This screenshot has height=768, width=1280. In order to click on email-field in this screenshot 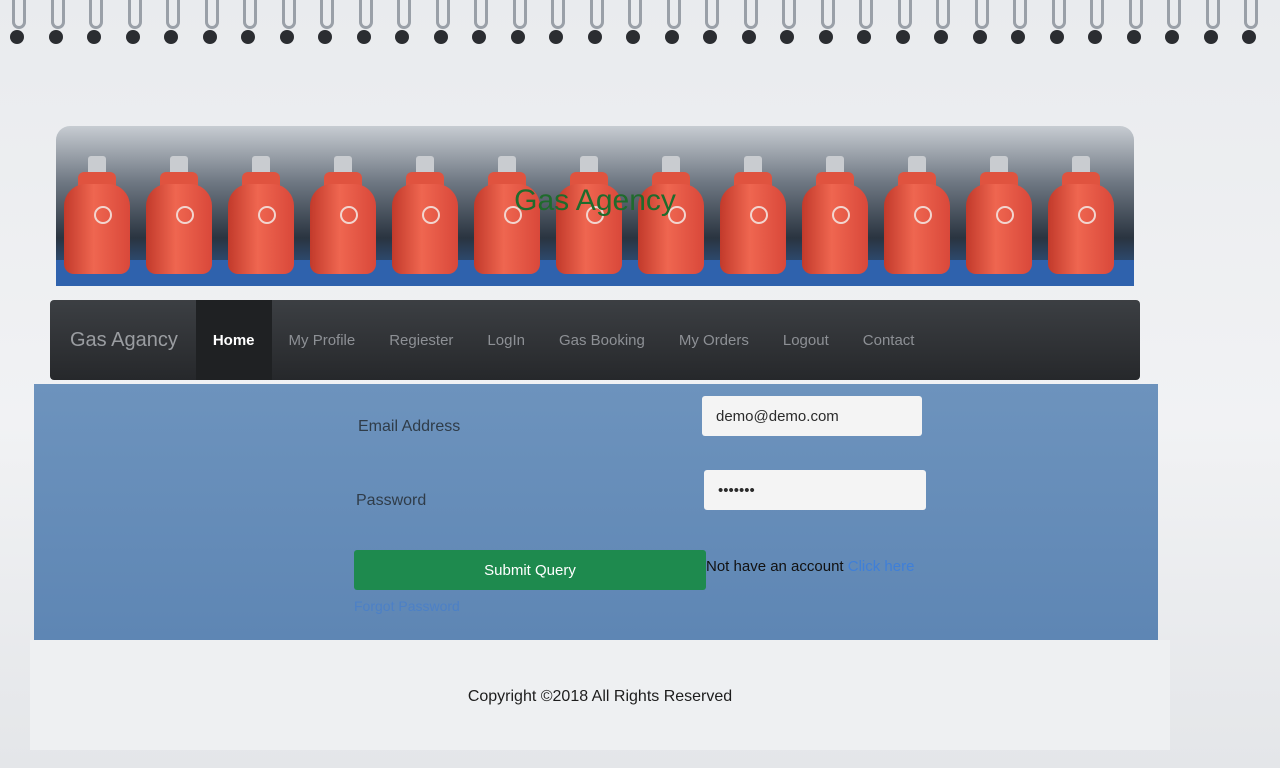, I will do `click(812, 416)`.